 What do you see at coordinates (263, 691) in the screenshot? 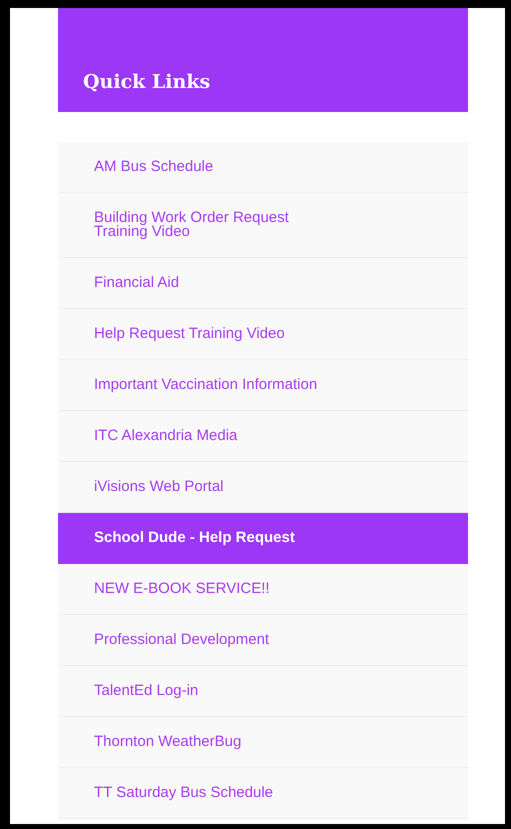
I see `quick-link: TalentEd Log-in` at bounding box center [263, 691].